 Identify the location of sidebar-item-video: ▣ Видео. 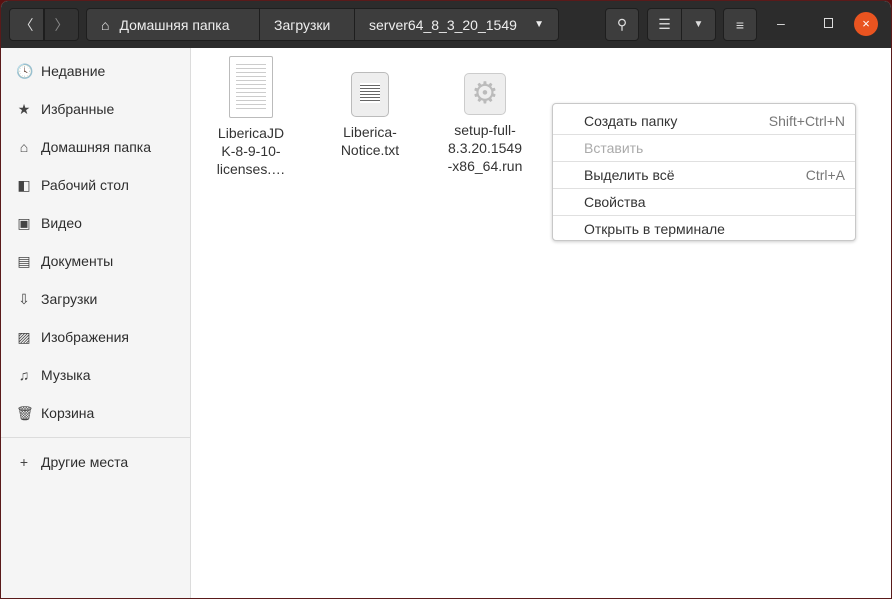
(95, 223).